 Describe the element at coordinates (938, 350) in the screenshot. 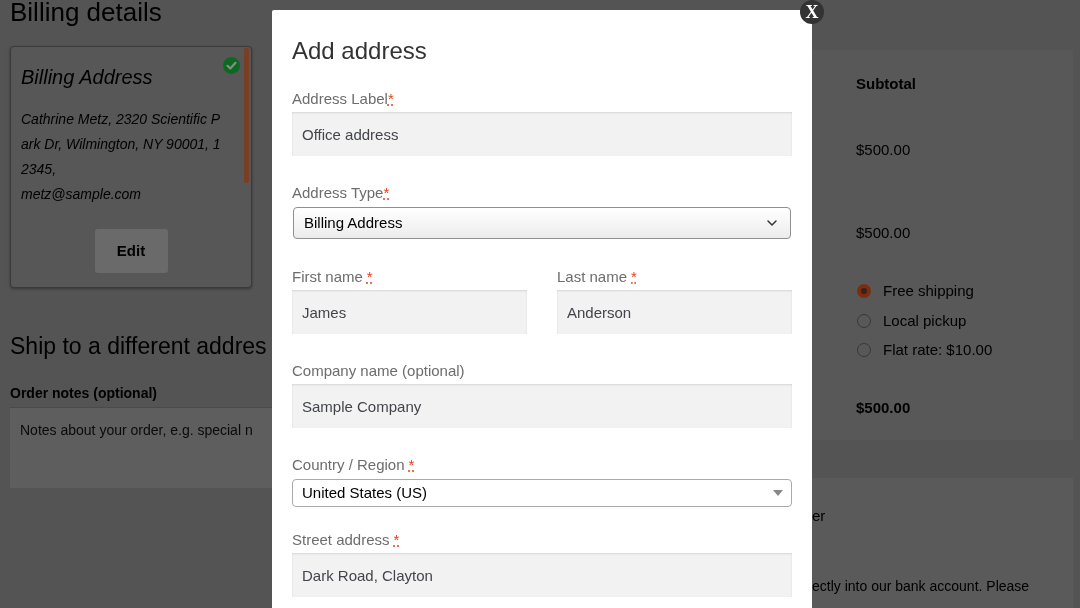

I see `radio-label: Flat rate: $10.00` at that location.